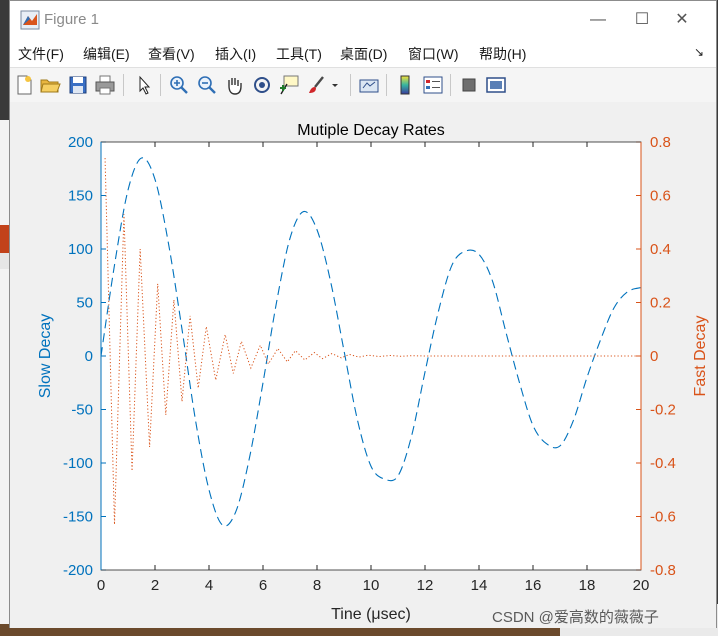 This screenshot has width=718, height=636. What do you see at coordinates (469, 85) in the screenshot?
I see `hide-plot-tools-icon` at bounding box center [469, 85].